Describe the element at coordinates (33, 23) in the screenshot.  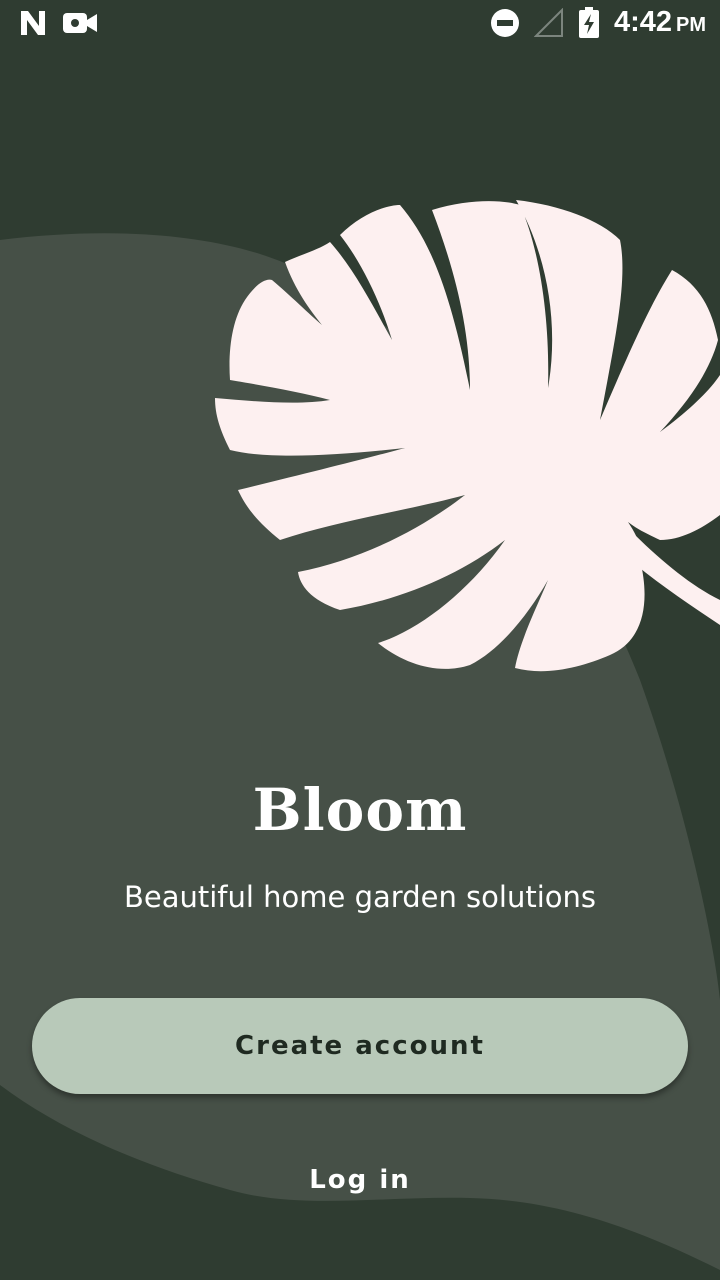
I see `n-notification-icon` at that location.